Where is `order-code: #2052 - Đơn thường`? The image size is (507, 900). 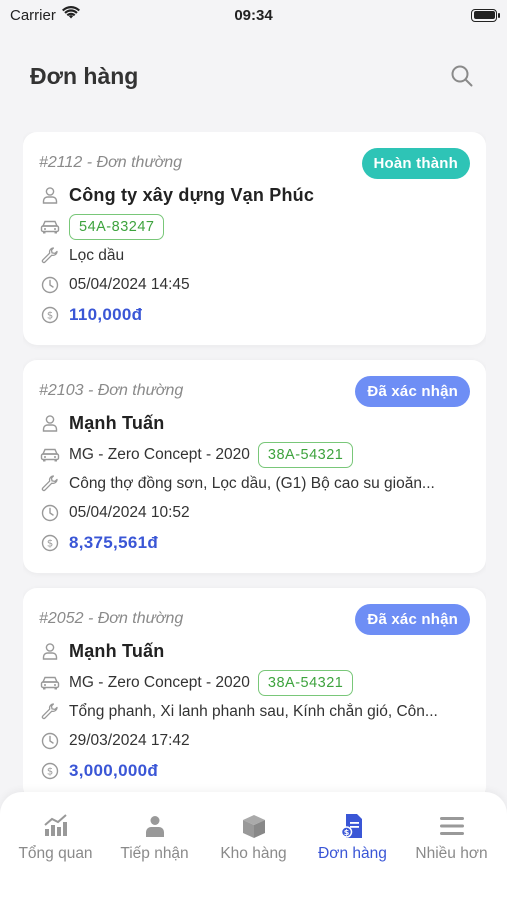 order-code: #2052 - Đơn thường is located at coordinates (111, 618).